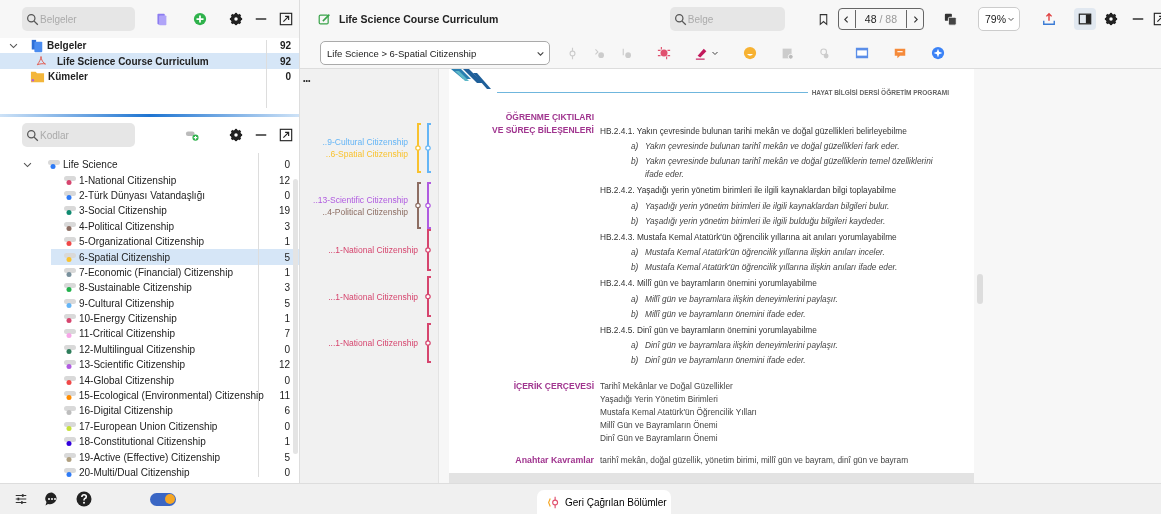  I want to click on edit-icon, so click(324, 19).